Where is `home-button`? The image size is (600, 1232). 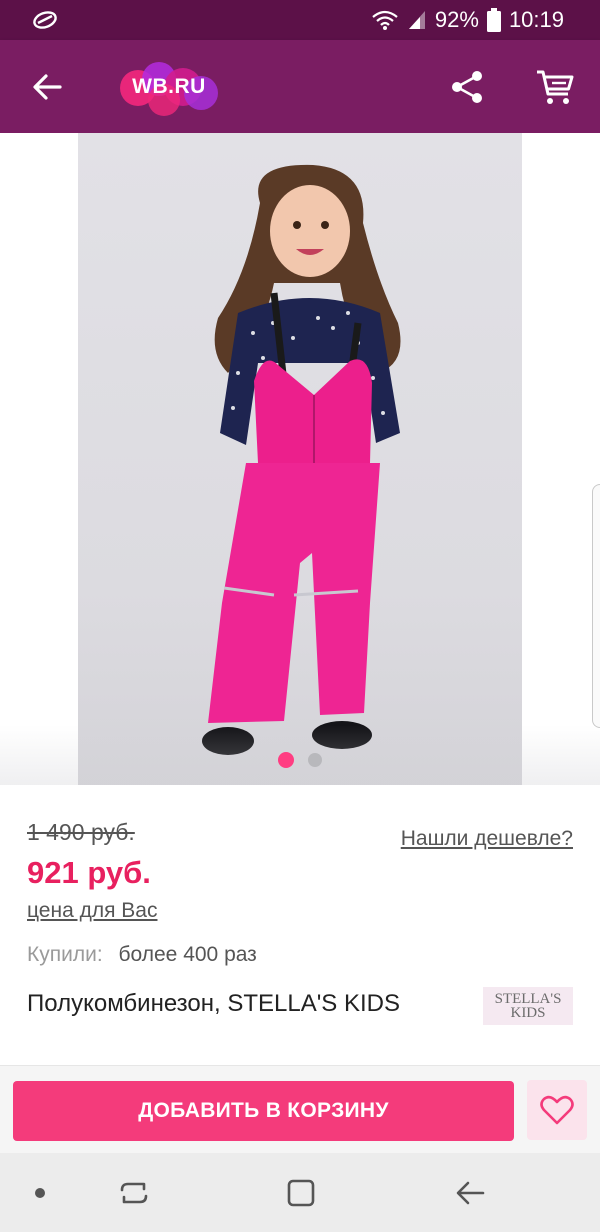 home-button is located at coordinates (301, 1193).